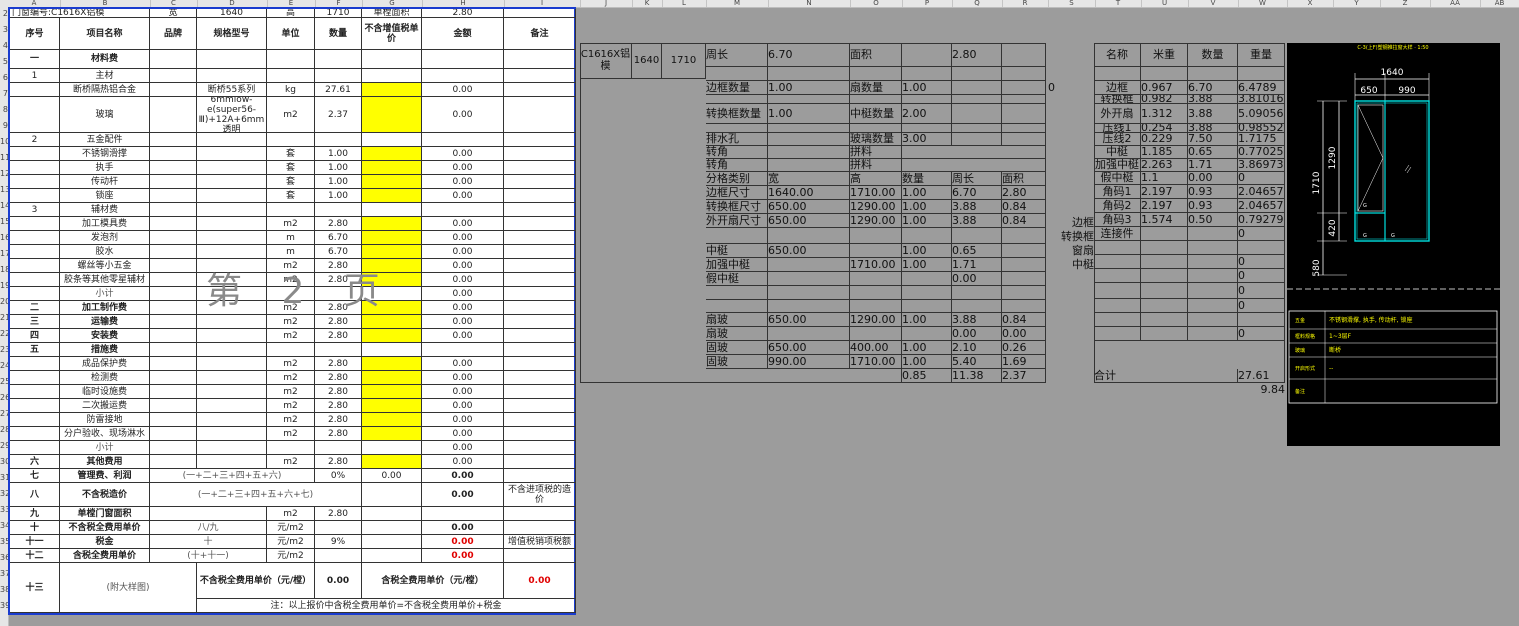  What do you see at coordinates (1213, 192) in the screenshot?
I see `weight-cell: 0.93` at bounding box center [1213, 192].